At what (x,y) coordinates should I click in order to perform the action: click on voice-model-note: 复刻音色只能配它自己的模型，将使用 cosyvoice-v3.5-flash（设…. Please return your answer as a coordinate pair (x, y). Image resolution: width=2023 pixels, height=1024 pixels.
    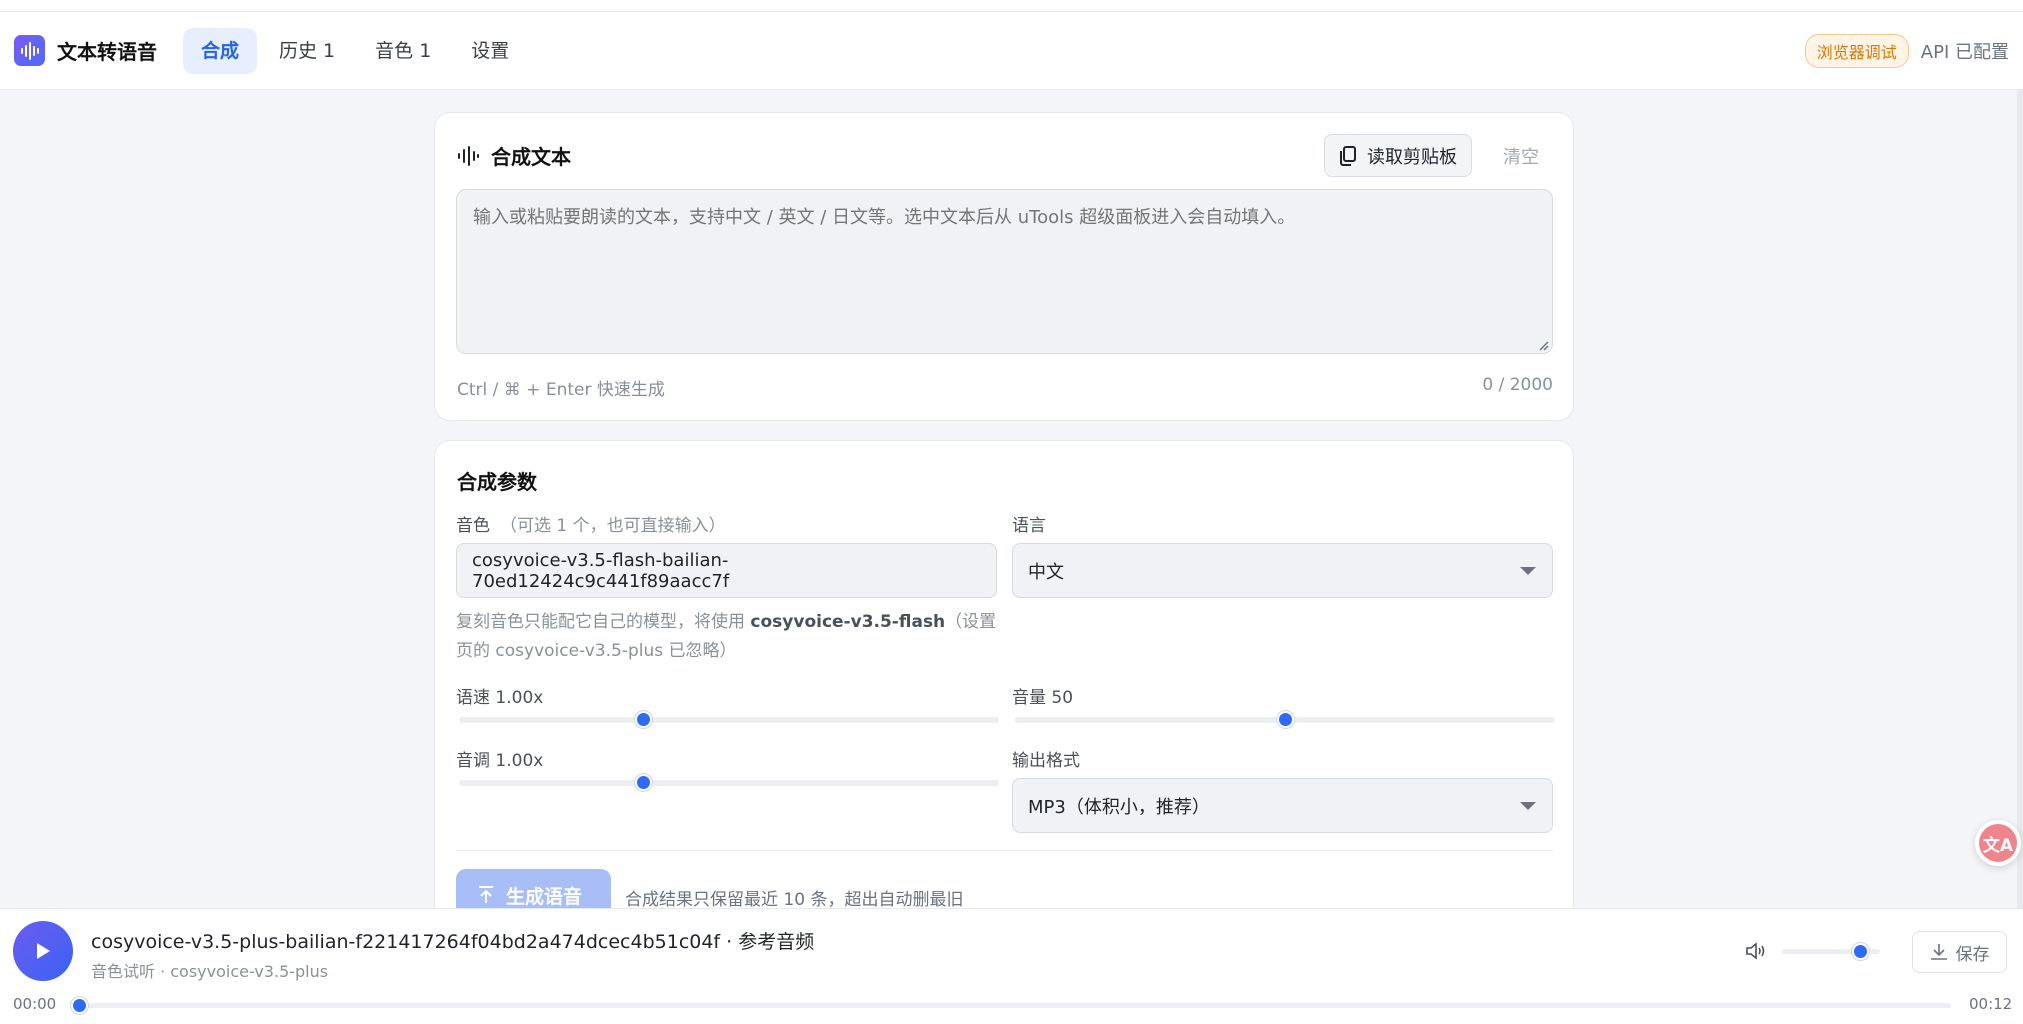
    Looking at the image, I should click on (728, 637).